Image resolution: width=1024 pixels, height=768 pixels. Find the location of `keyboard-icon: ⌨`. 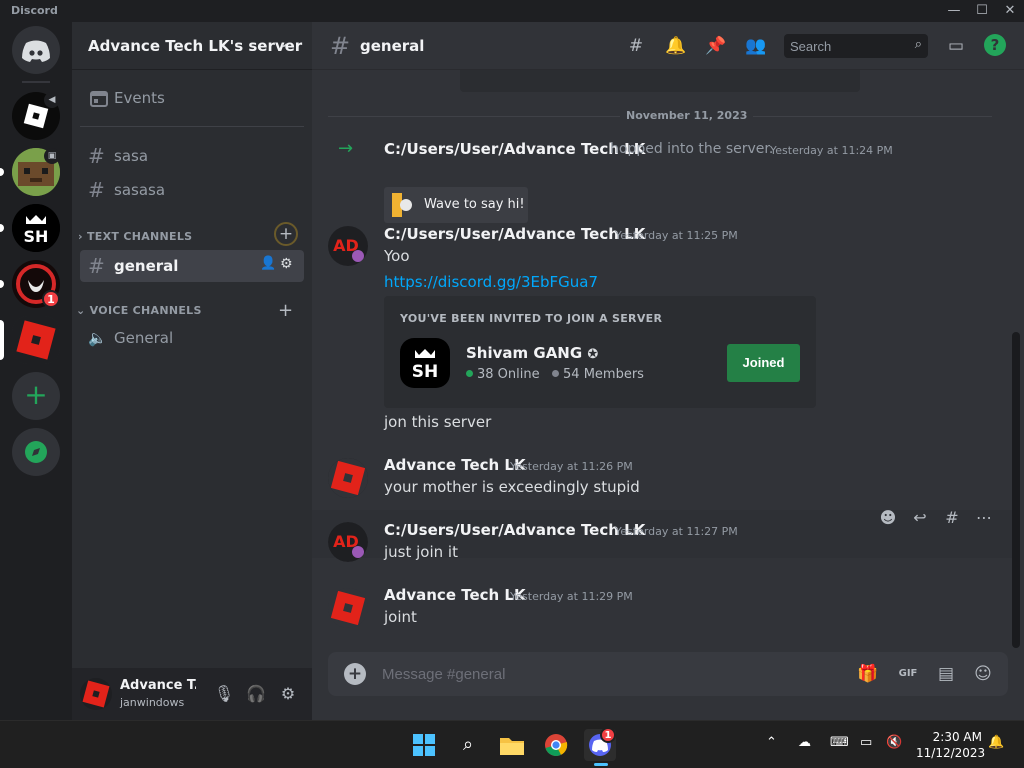

keyboard-icon: ⌨ is located at coordinates (839, 742).